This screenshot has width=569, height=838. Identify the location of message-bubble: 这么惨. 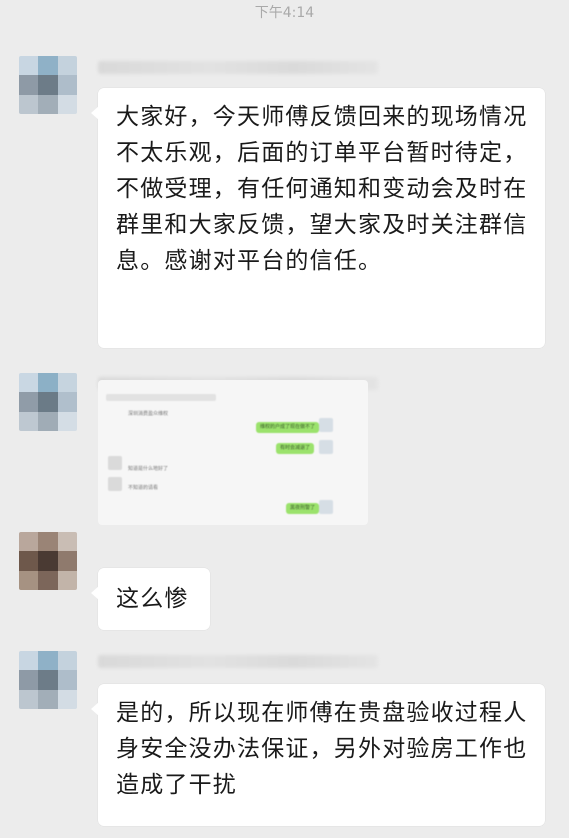
(150, 599).